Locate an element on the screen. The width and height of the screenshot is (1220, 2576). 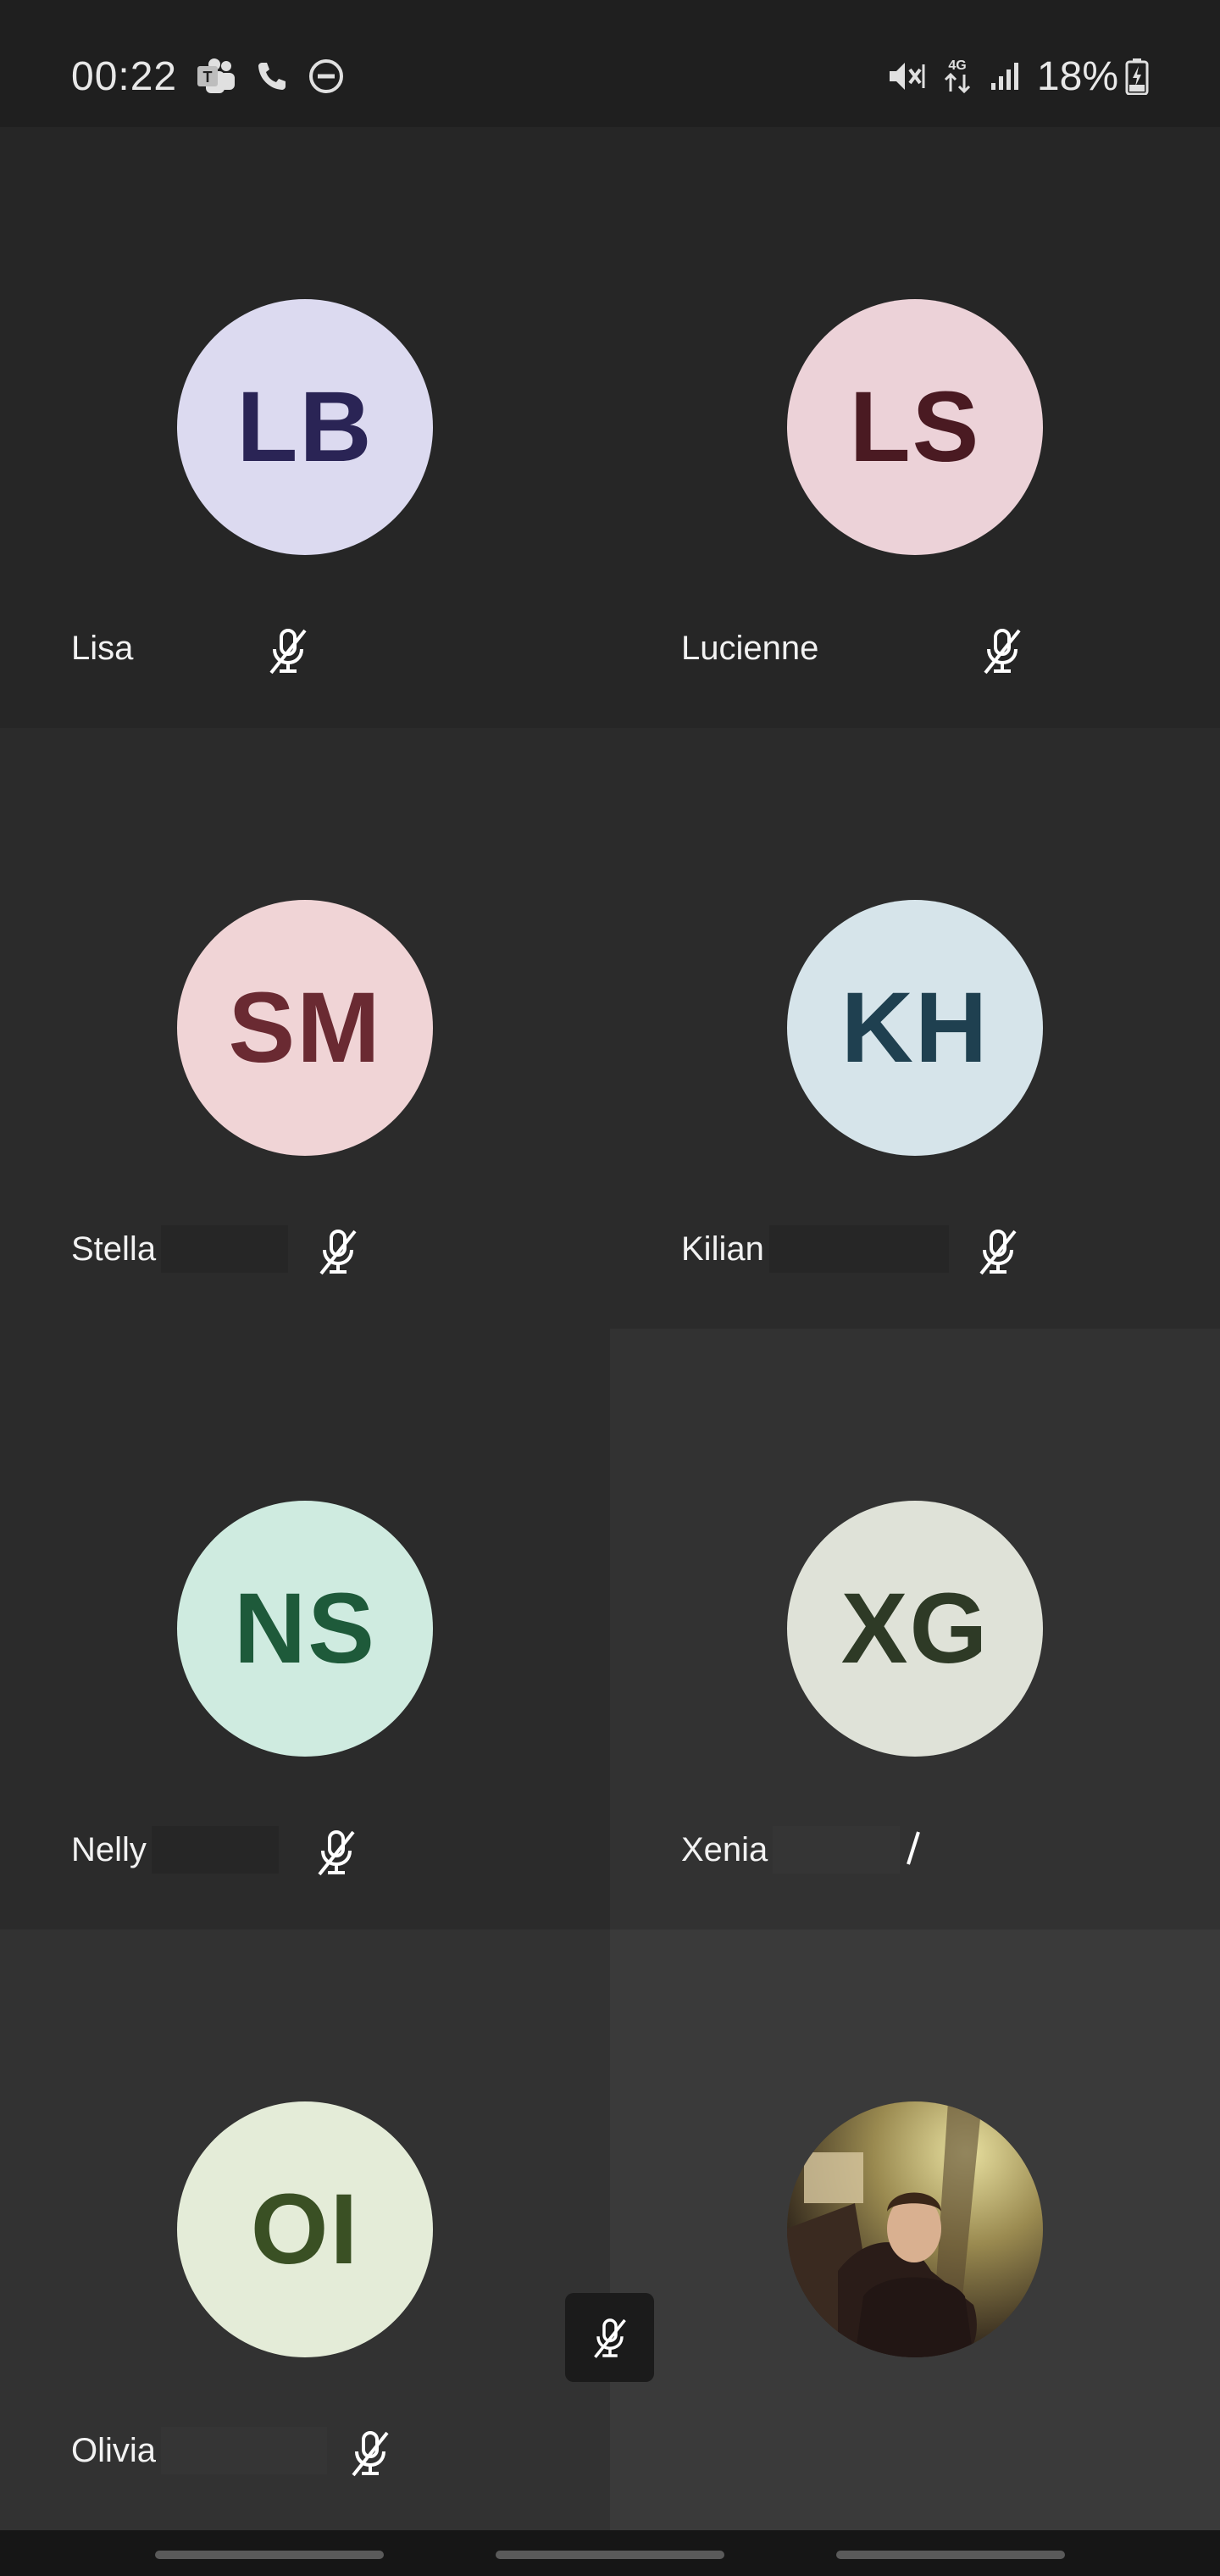
avatar: XG is located at coordinates (915, 1629).